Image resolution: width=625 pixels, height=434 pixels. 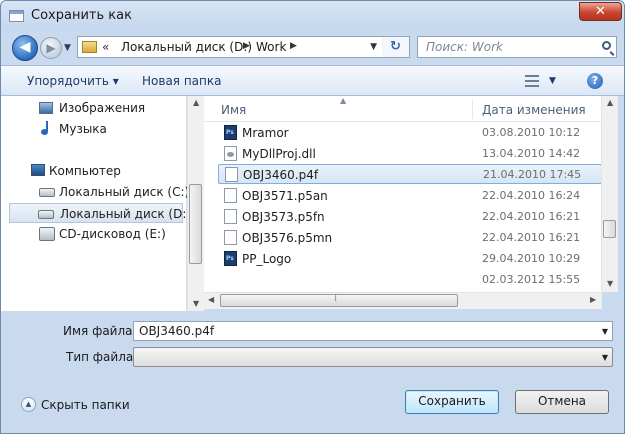 What do you see at coordinates (46, 108) in the screenshot?
I see `pictures-icon` at bounding box center [46, 108].